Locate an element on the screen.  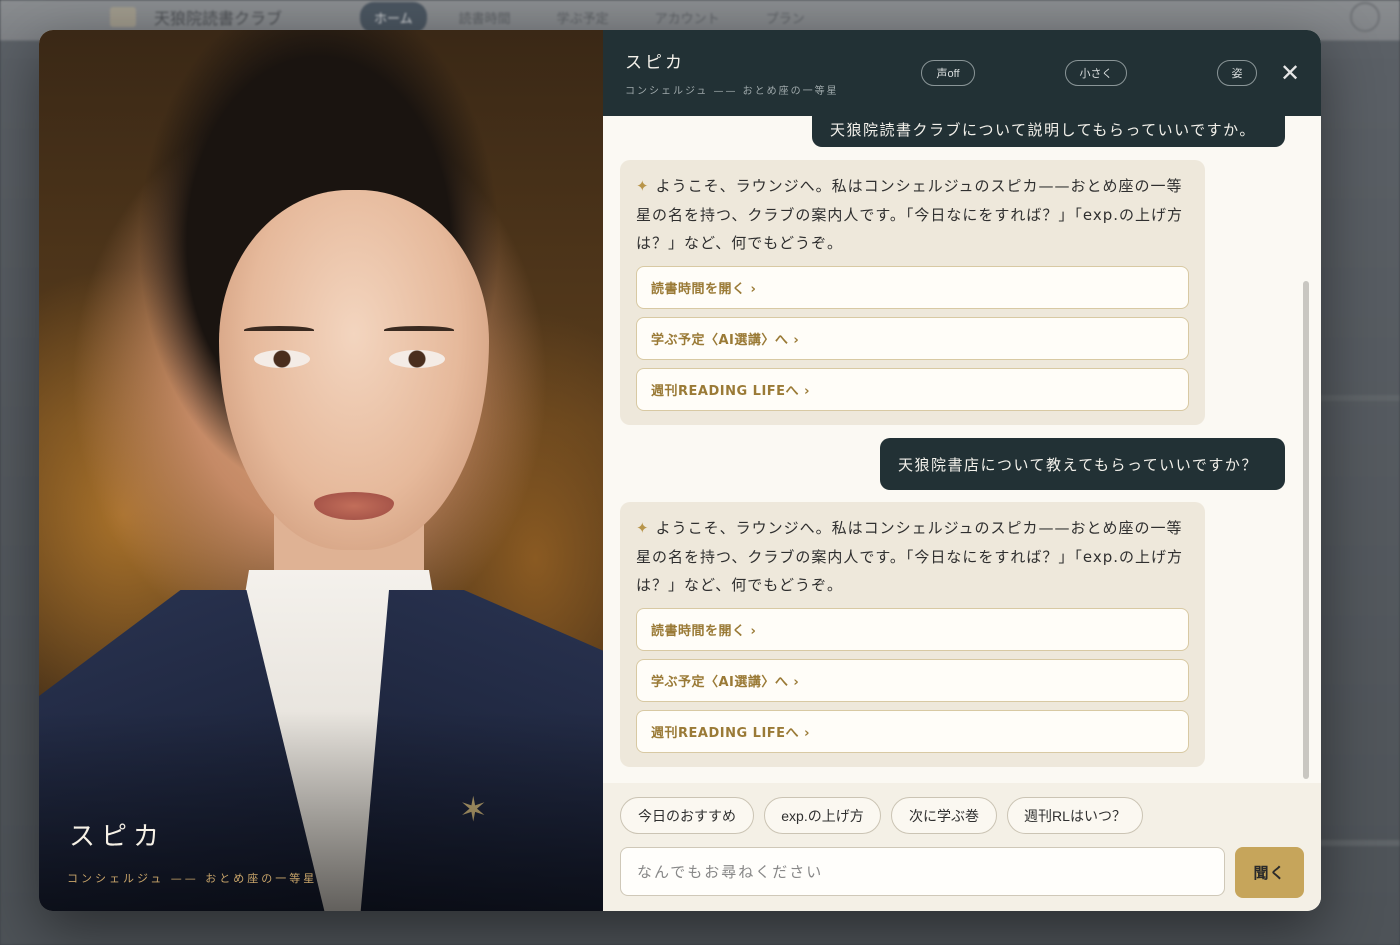
background-nav-home: ホーム is located at coordinates (393, 17).